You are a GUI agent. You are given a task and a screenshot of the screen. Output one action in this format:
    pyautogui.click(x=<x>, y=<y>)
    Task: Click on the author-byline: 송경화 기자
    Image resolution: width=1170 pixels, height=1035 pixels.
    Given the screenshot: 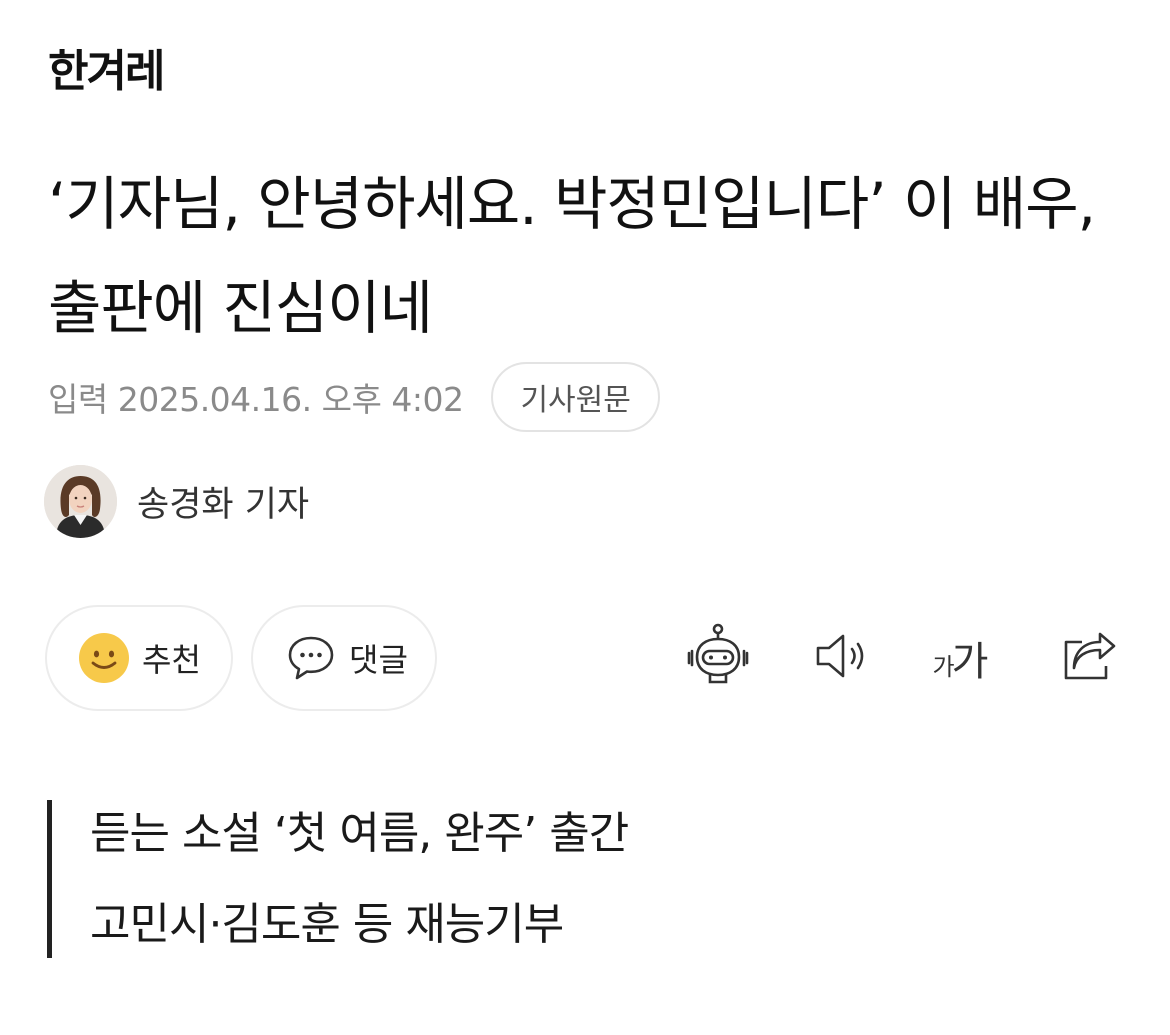 What is the action you would take?
    pyautogui.click(x=176, y=501)
    